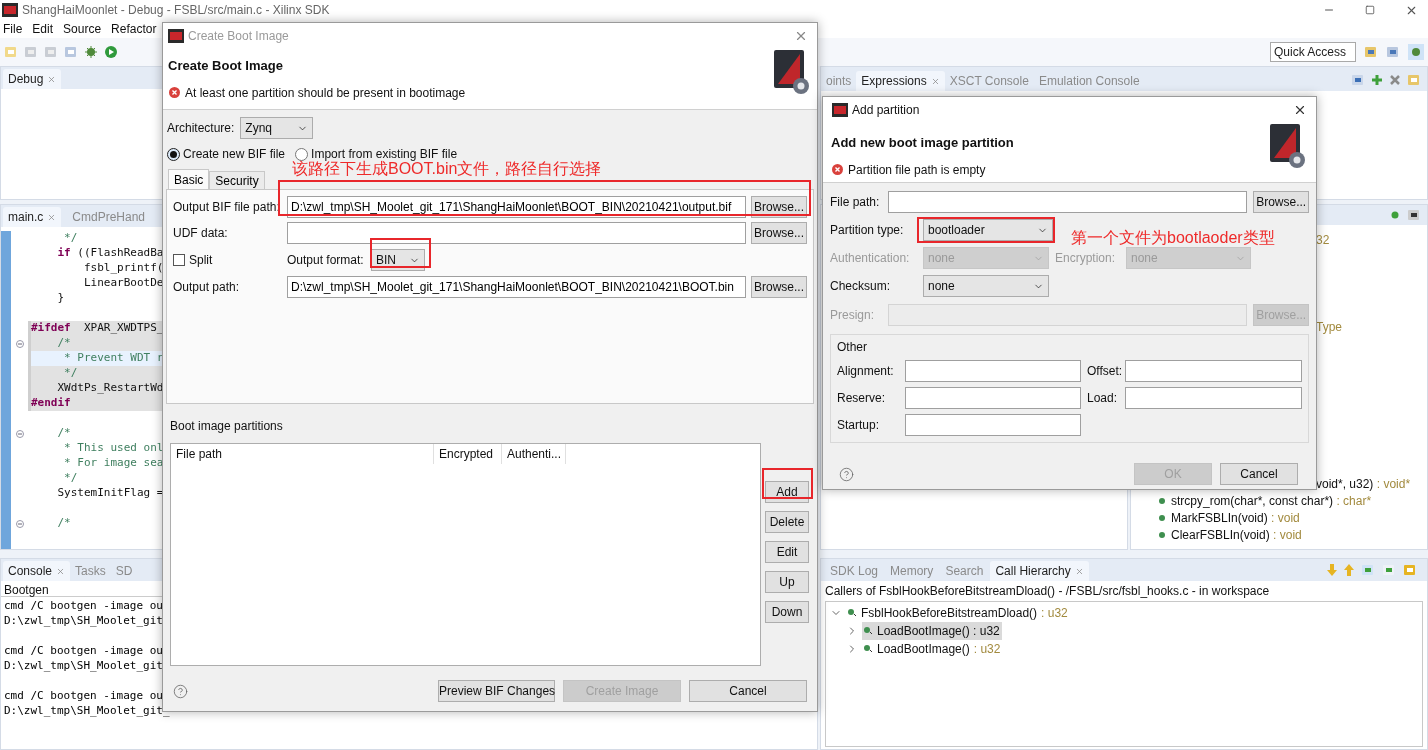  Describe the element at coordinates (51, 403) in the screenshot. I see `code-line: #endif` at that location.